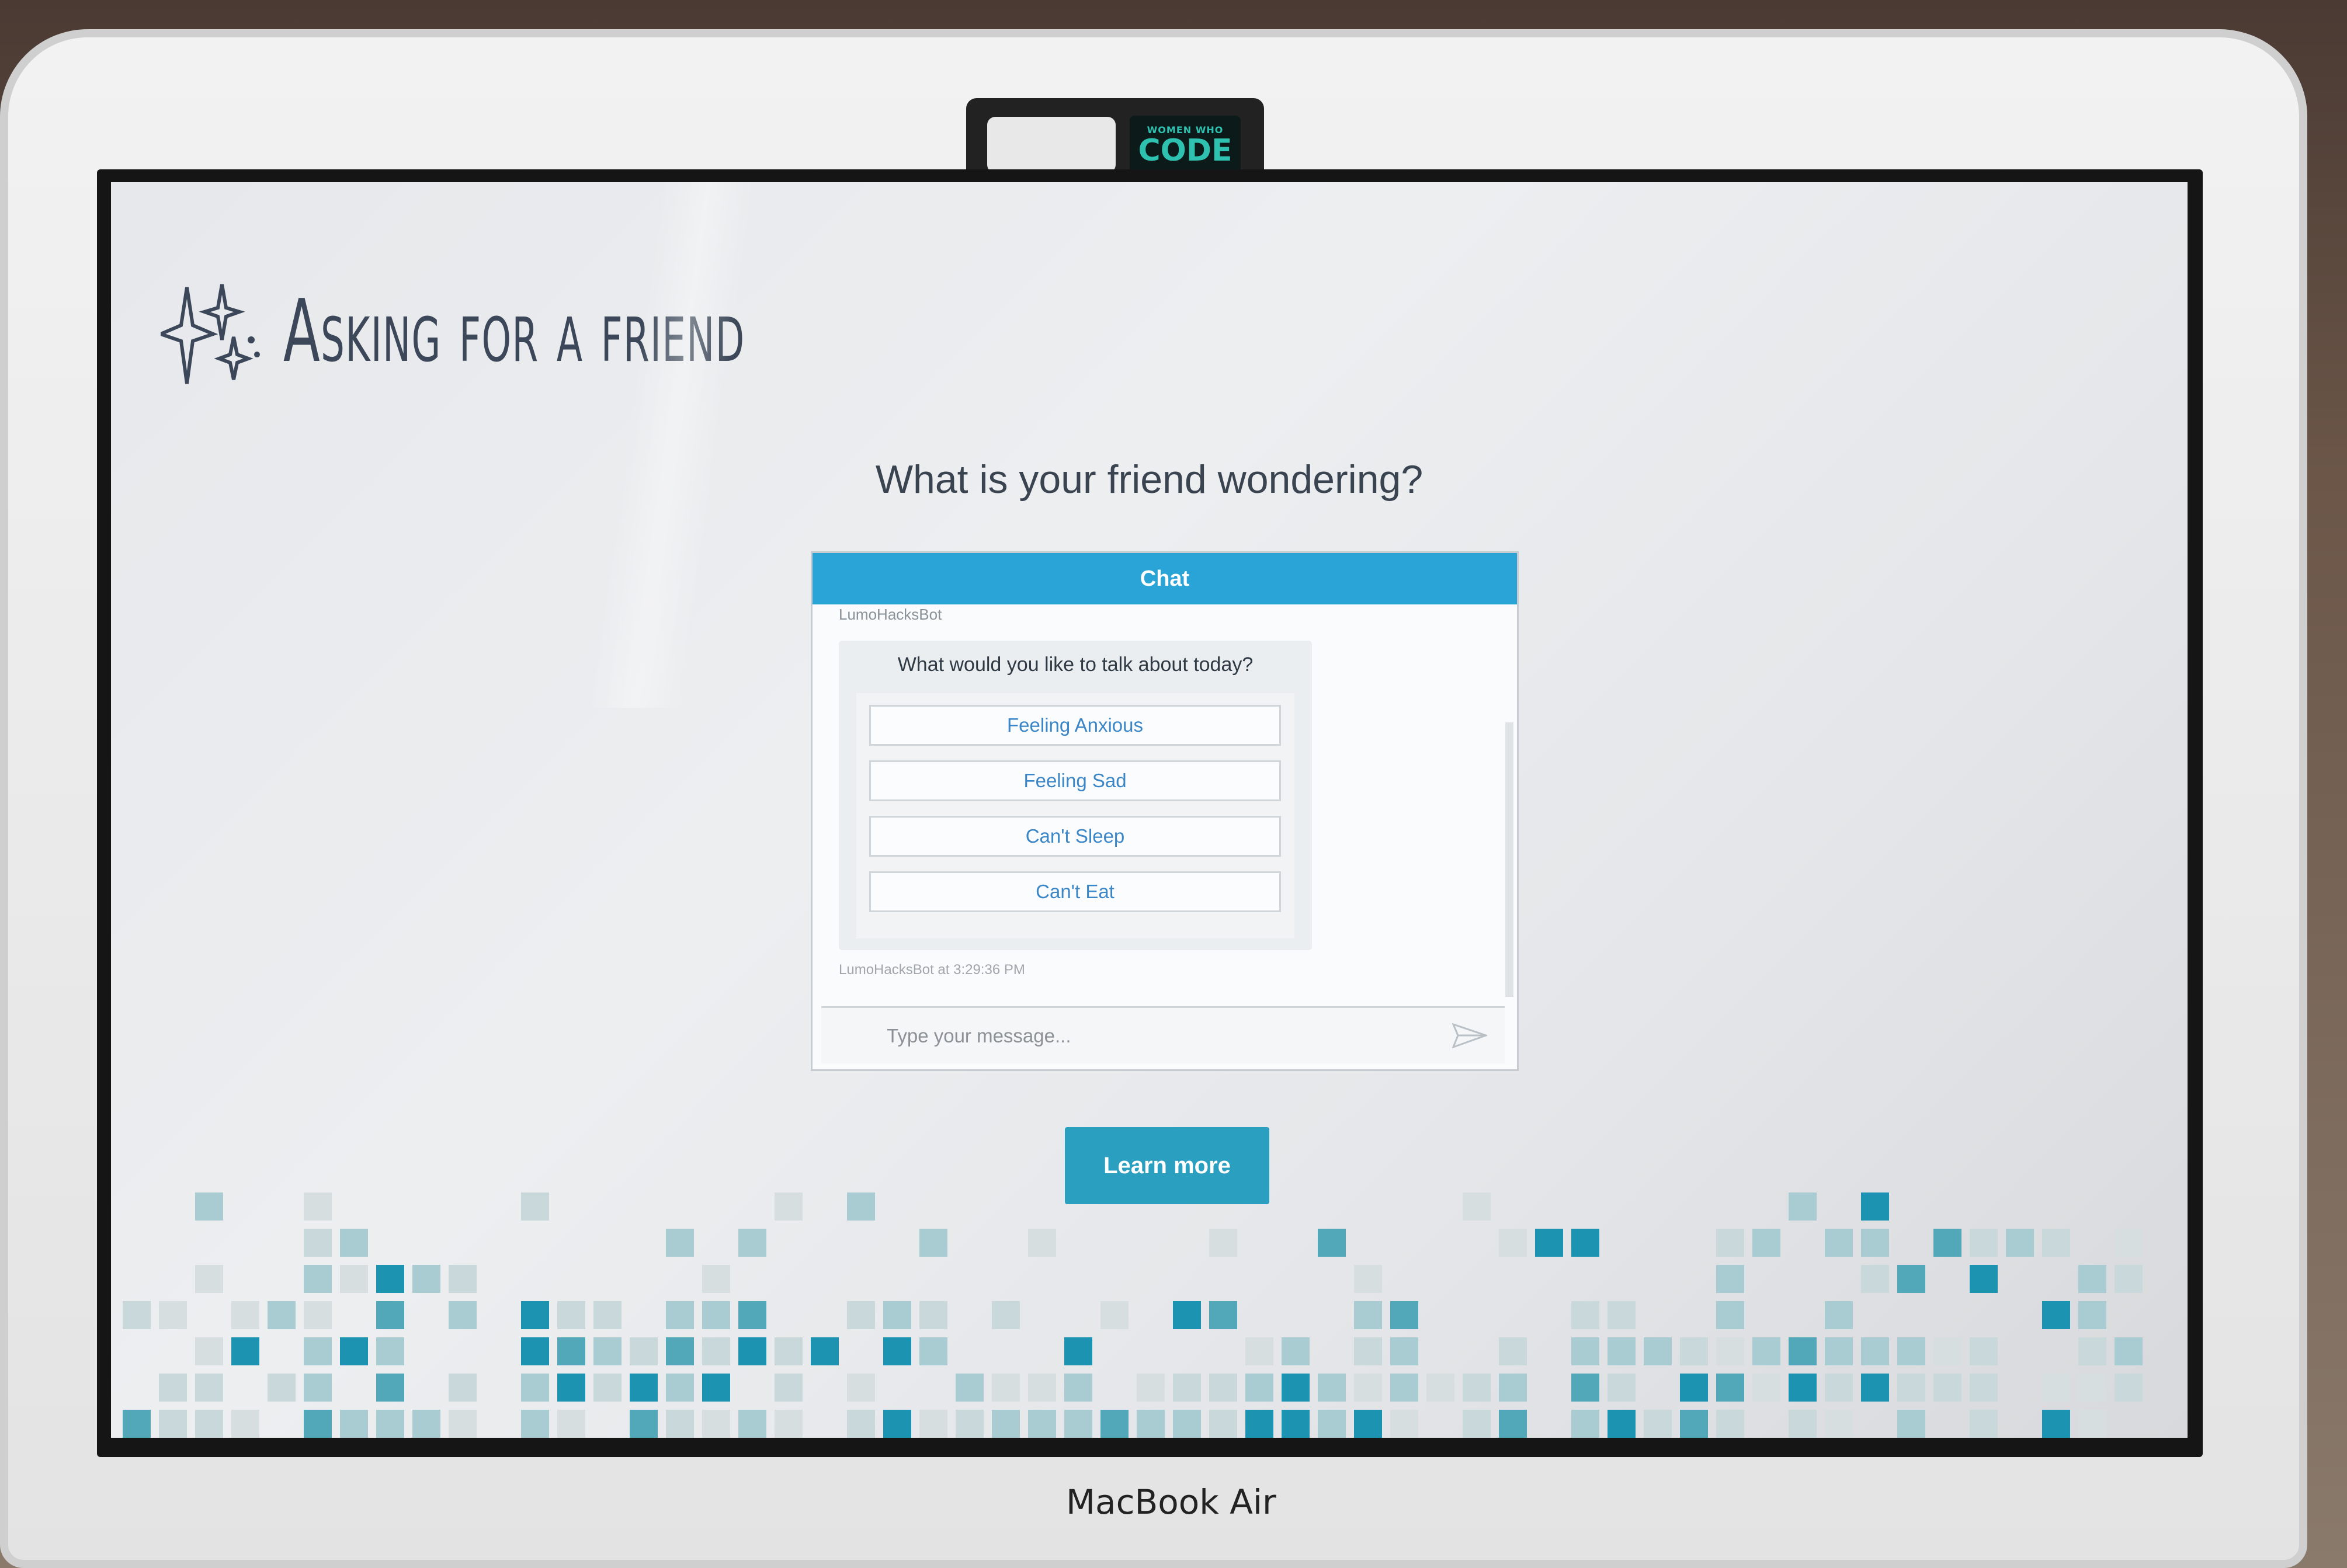  I want to click on message-input, so click(1150, 1036).